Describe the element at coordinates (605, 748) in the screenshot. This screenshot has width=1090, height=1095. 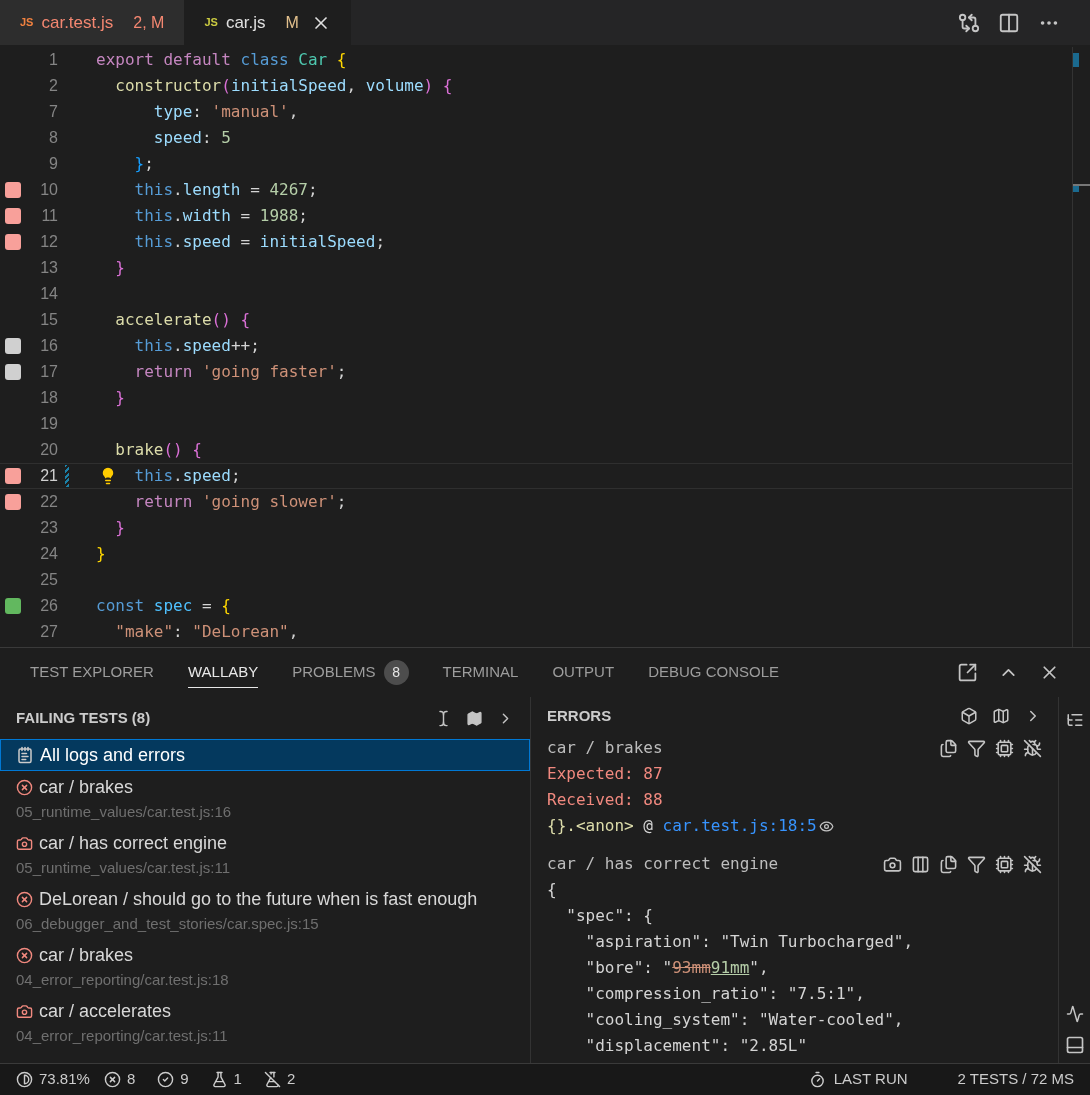
I see `error-title: car / brakes` at that location.